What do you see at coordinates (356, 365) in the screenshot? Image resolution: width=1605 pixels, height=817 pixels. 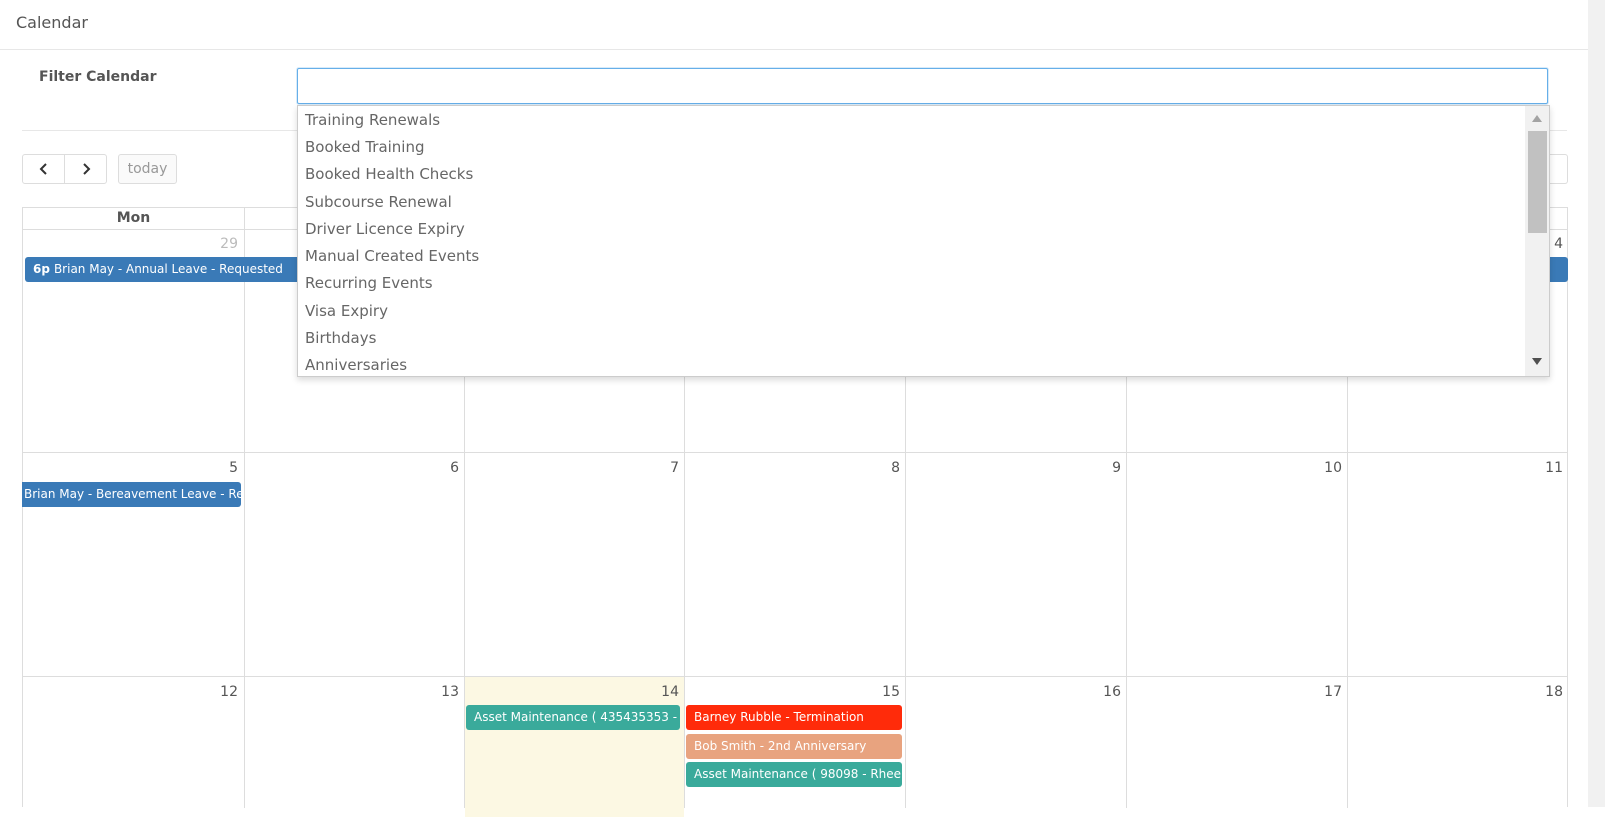 I see `dropdown-option: Anniversaries` at bounding box center [356, 365].